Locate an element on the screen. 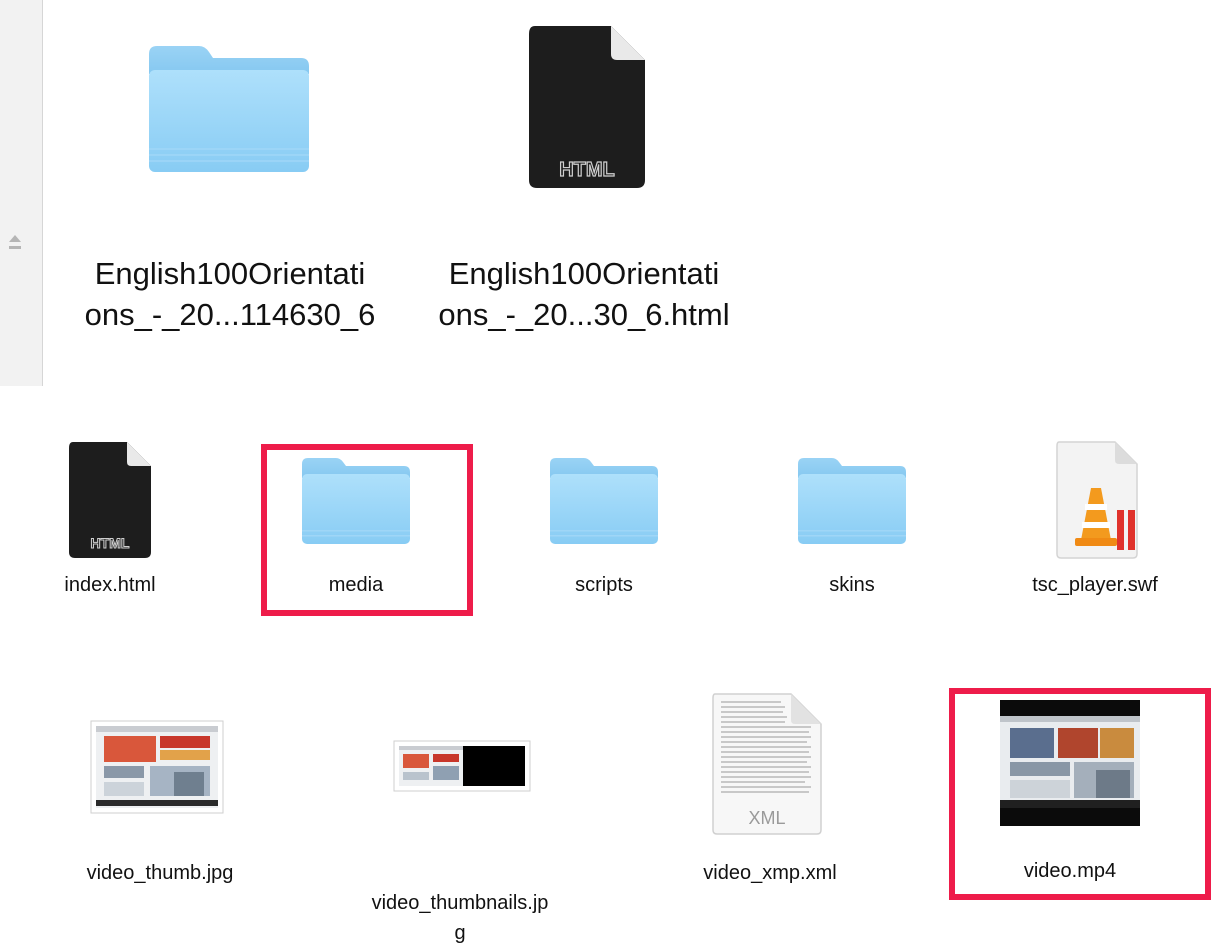  video-xmp-xml-item: XML video_xmp.xml is located at coordinates (770, 795).